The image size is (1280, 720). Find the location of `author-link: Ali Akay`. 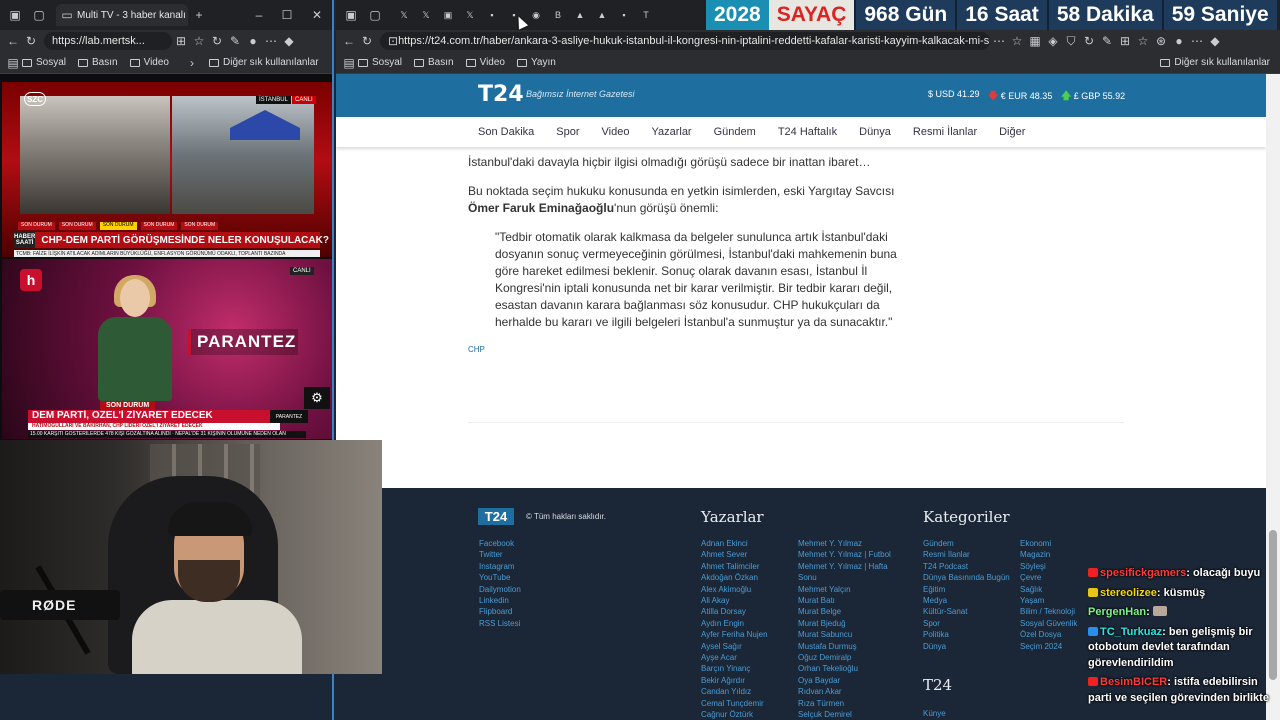

author-link: Ali Akay is located at coordinates (734, 600).